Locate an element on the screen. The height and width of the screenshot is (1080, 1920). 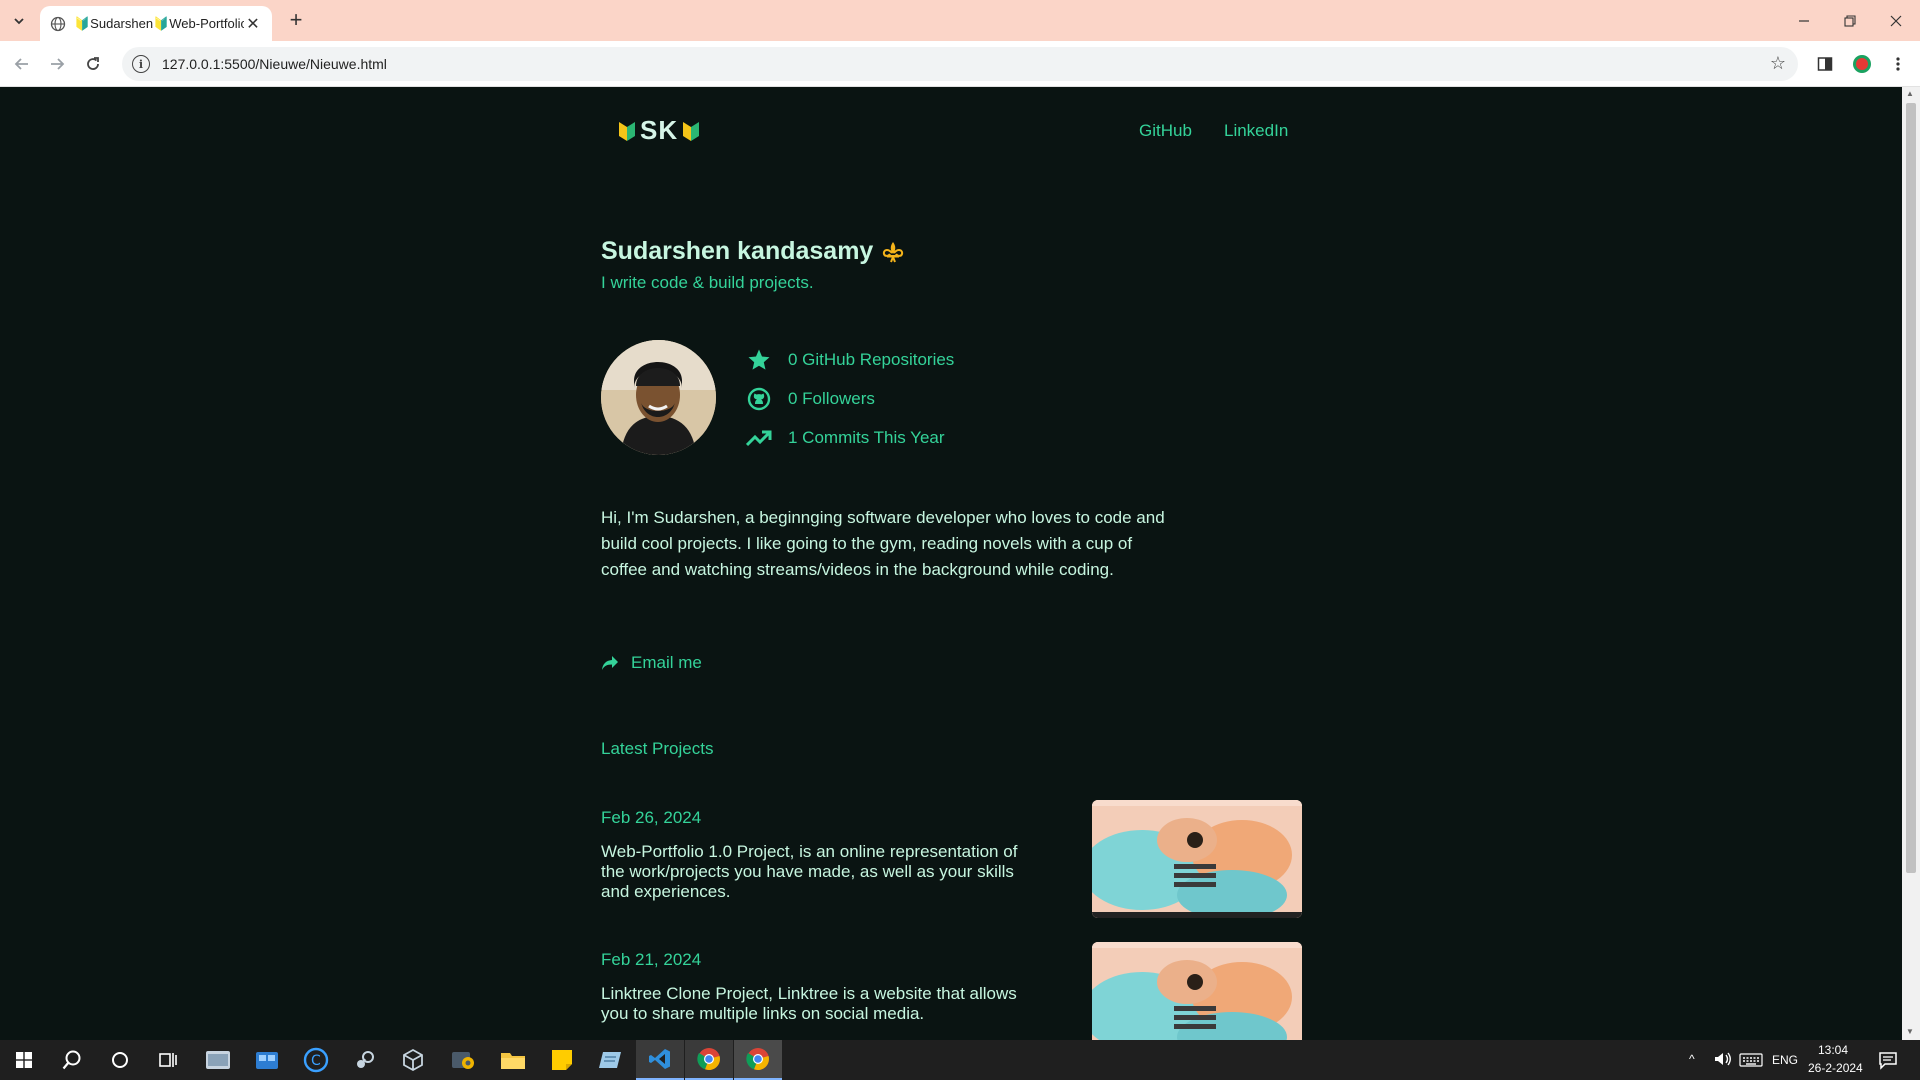
arrow-left-icon is located at coordinates (21, 64).